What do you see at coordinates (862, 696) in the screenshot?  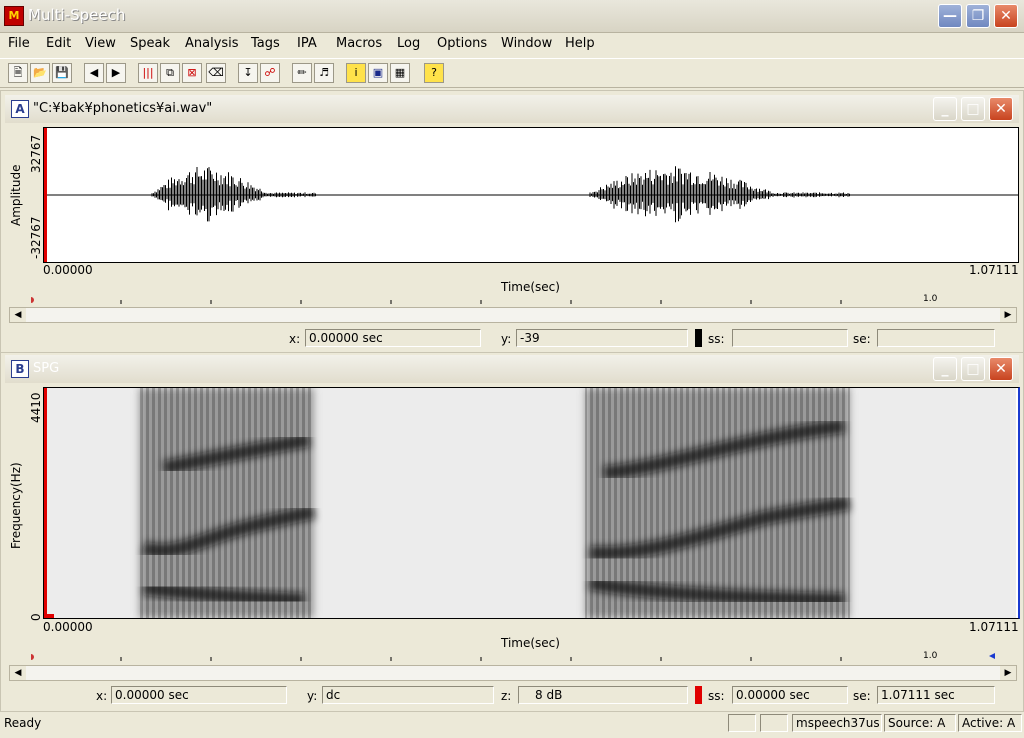 I see `window-b-se-label: se:` at bounding box center [862, 696].